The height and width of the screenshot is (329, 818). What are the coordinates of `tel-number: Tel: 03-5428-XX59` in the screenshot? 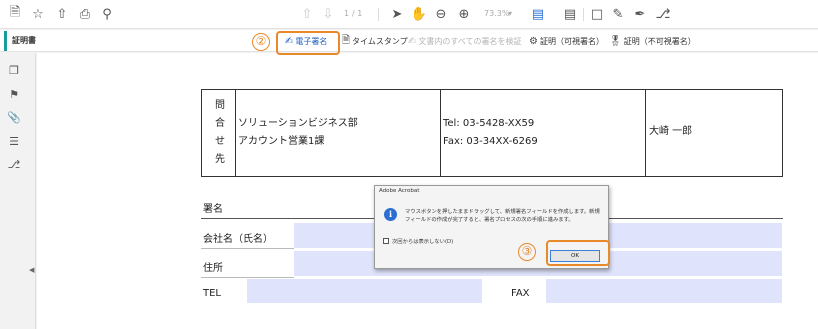 It's located at (489, 123).